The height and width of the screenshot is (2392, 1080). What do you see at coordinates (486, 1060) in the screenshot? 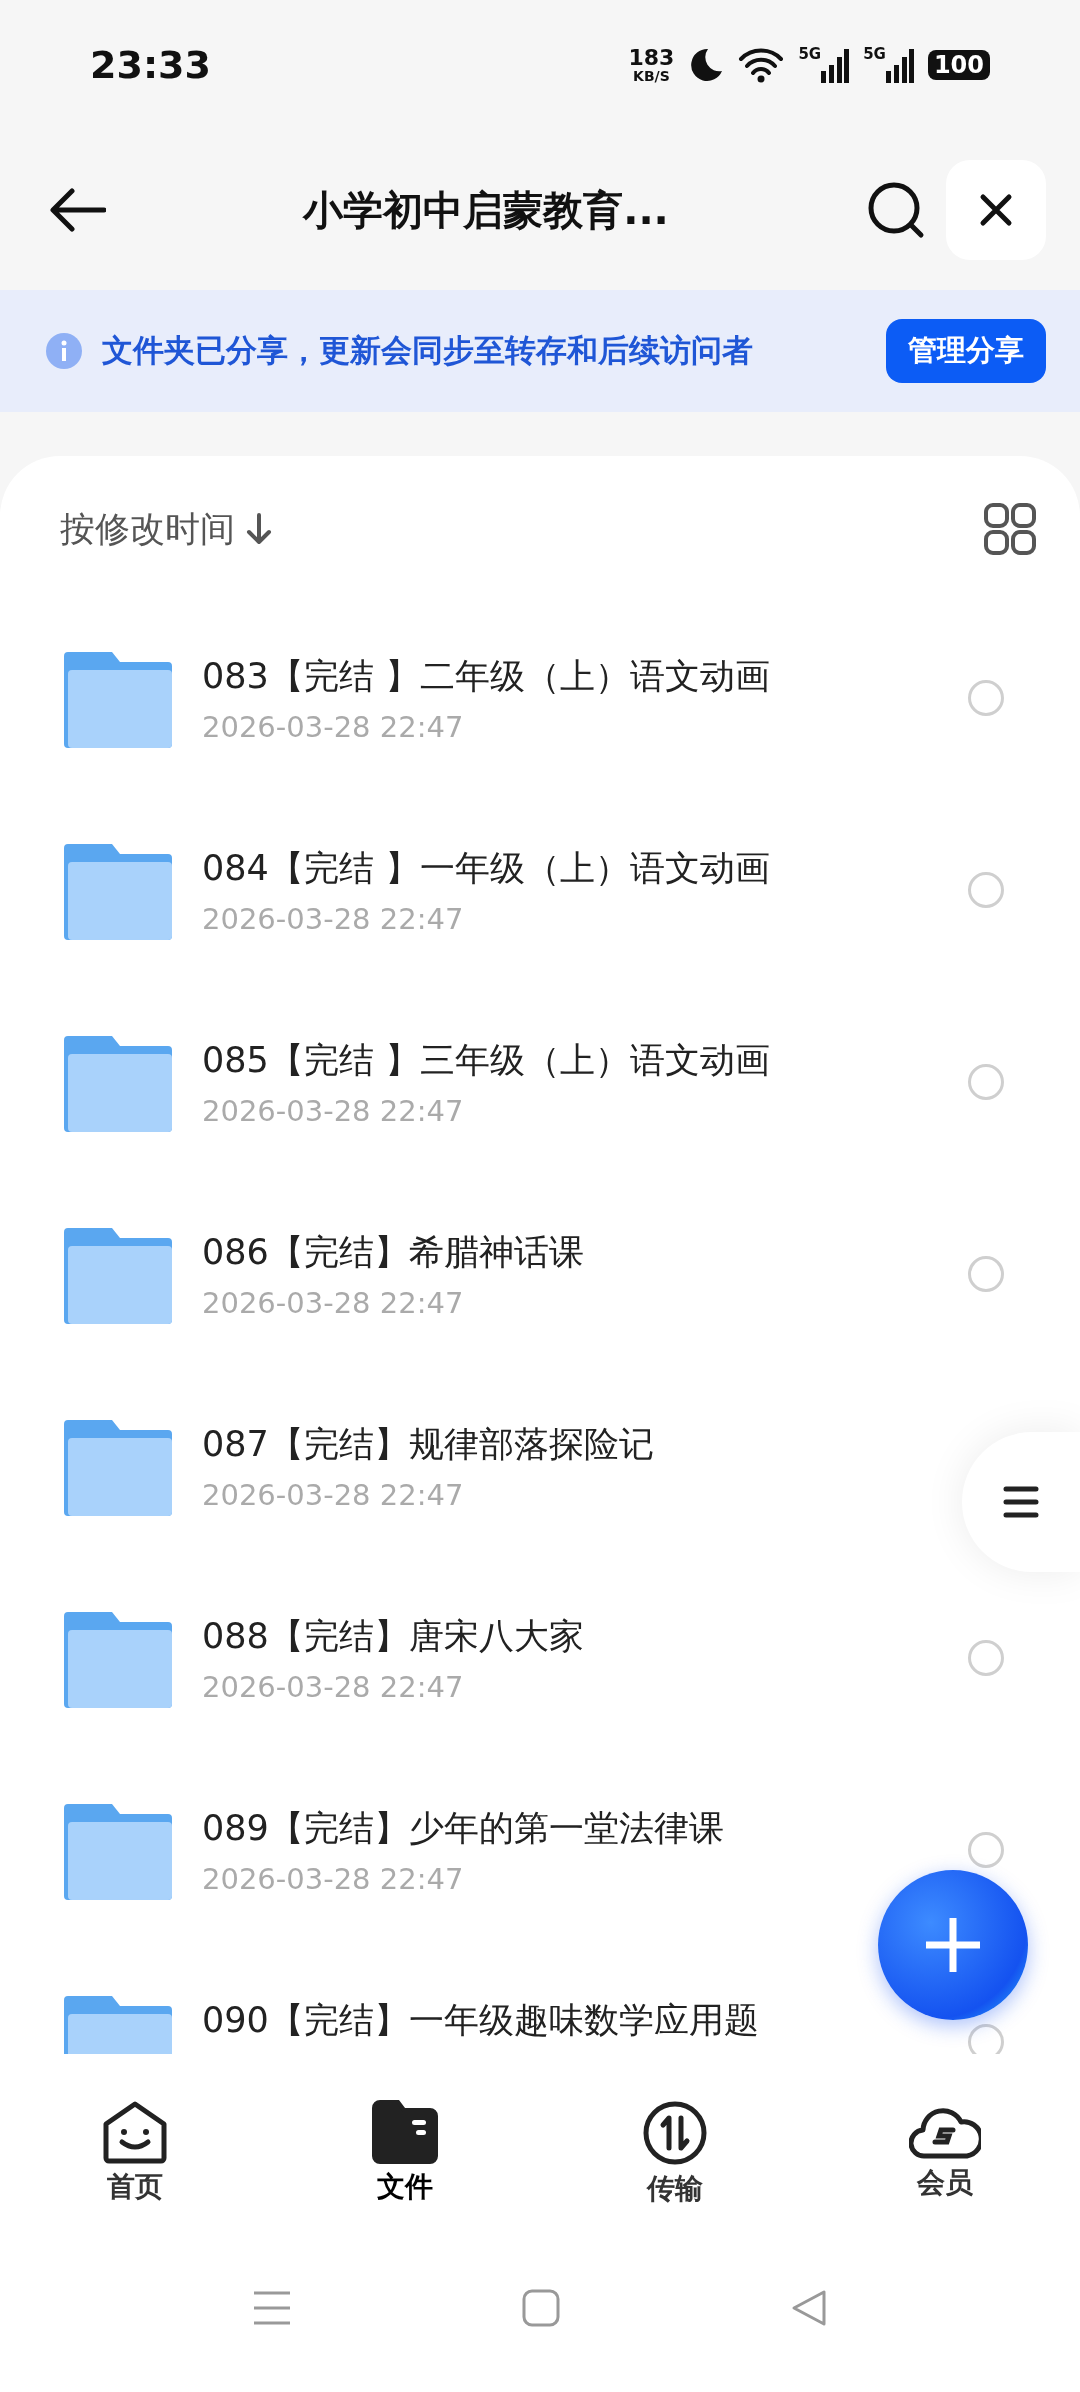
I see `folder-name: 085【完结 】三年级（上）语文动画` at bounding box center [486, 1060].